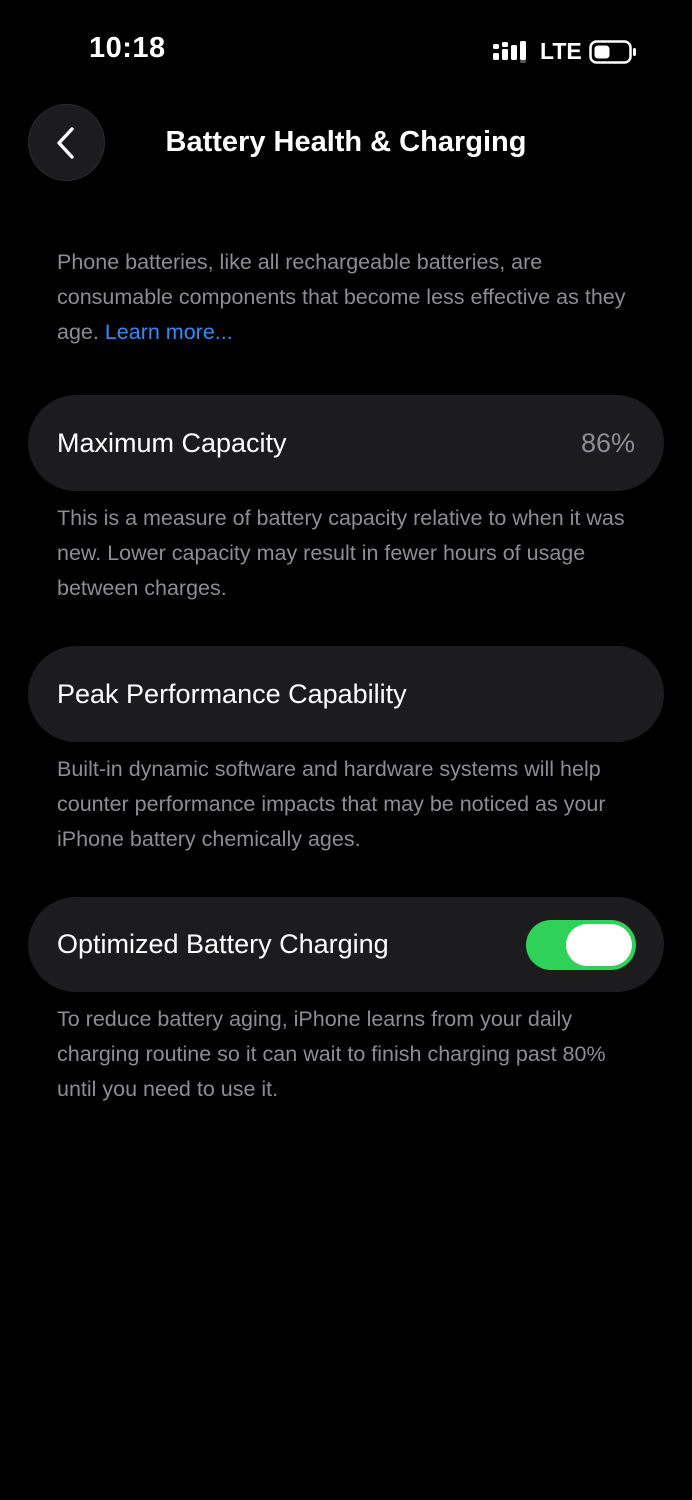 This screenshot has width=692, height=1500. What do you see at coordinates (346, 142) in the screenshot?
I see `page-title: Battery Health & Charging` at bounding box center [346, 142].